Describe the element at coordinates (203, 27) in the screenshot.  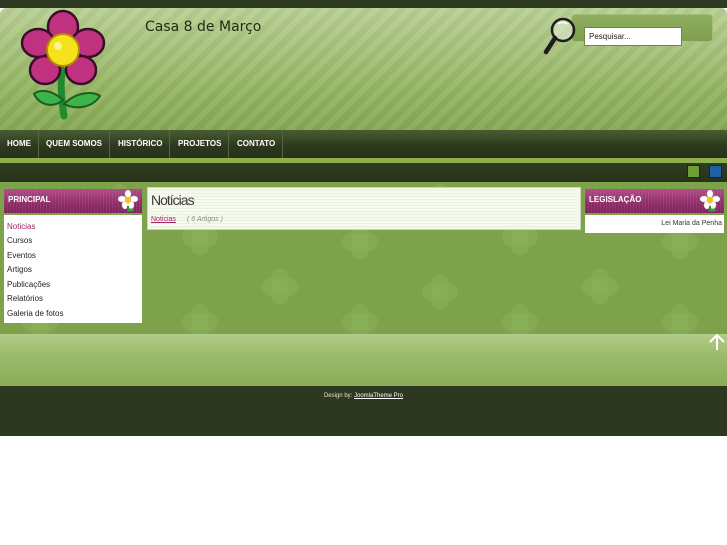
I see `site-title: Casa 8 de Março` at that location.